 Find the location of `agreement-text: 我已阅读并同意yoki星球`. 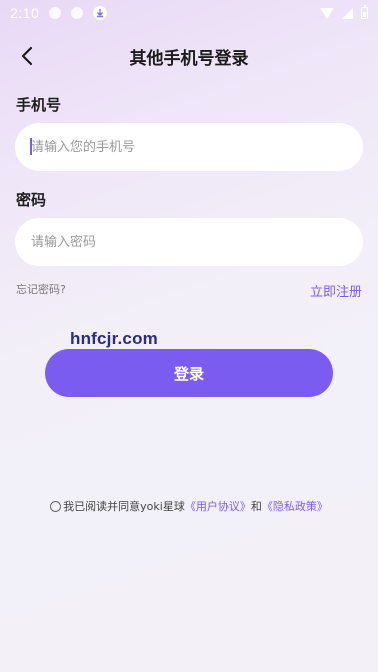

agreement-text: 我已阅读并同意yoki星球 is located at coordinates (124, 506).